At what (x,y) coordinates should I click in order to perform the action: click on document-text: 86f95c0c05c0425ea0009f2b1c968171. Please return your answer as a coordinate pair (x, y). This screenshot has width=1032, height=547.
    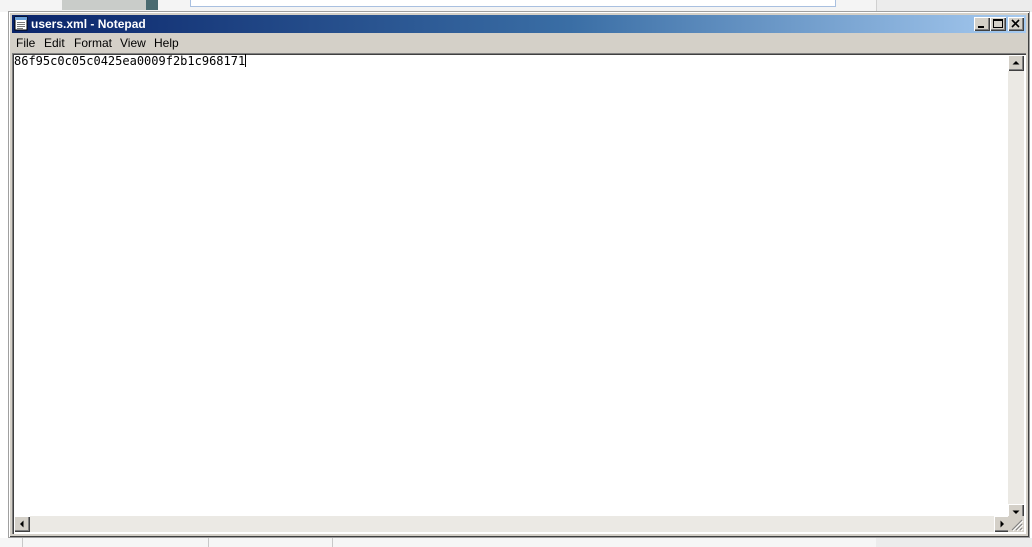
    Looking at the image, I should click on (130, 61).